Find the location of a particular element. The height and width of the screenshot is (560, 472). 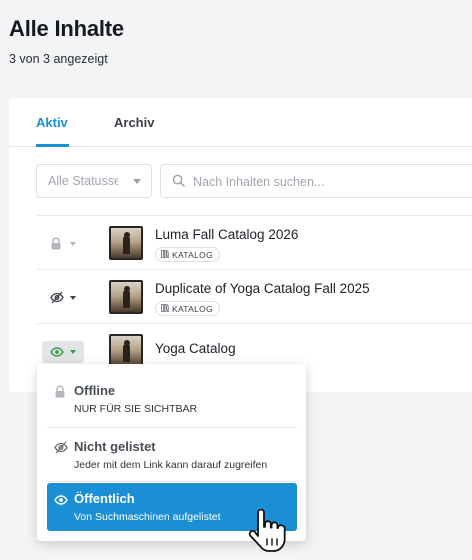

tab-bar: Aktiv Archiv is located at coordinates (240, 122).